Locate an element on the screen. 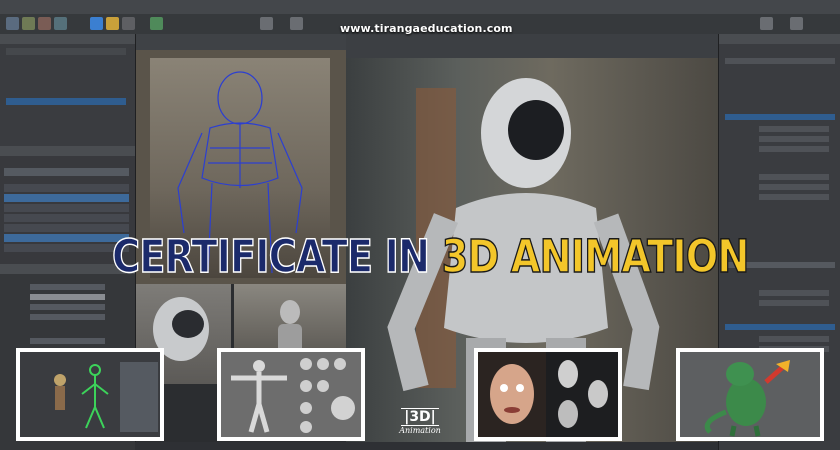  color-swatch is located at coordinates (67, 297).